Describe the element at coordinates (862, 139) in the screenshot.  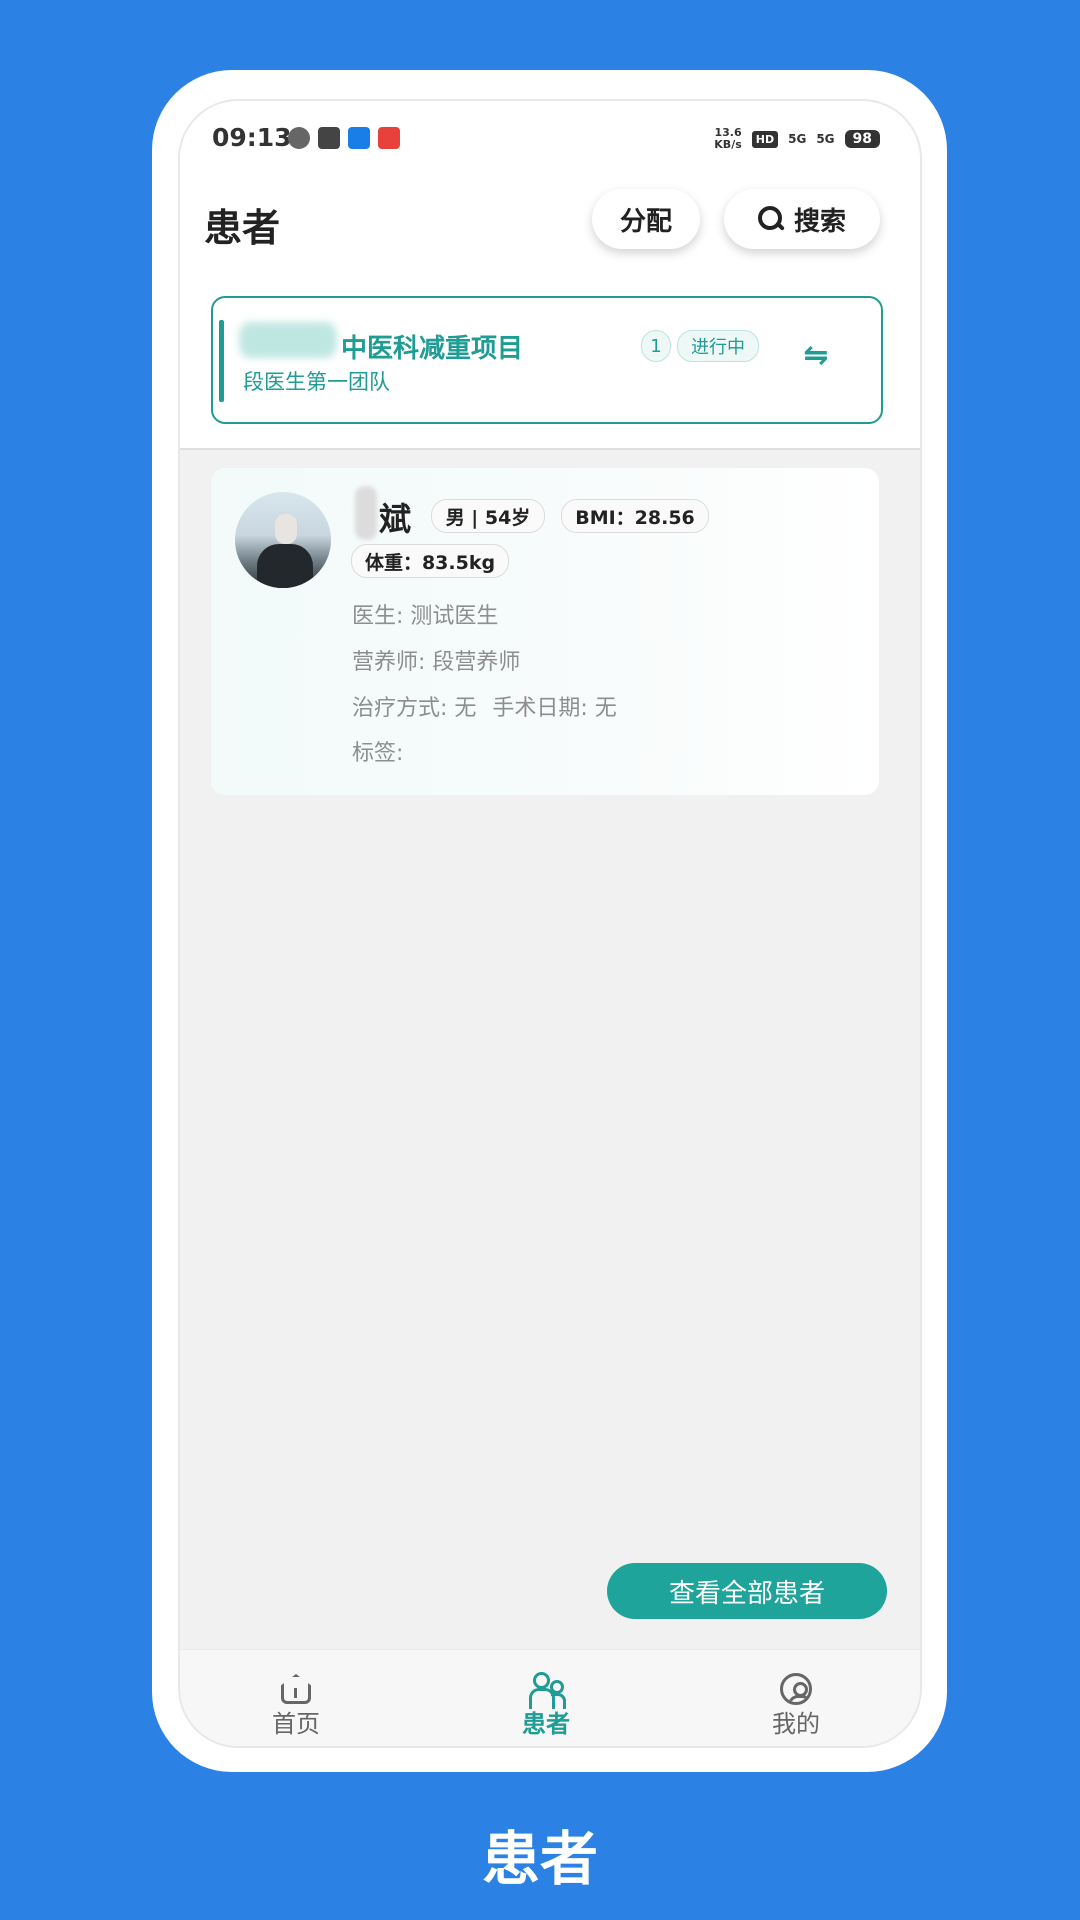
I see `battery-icon: 98` at that location.